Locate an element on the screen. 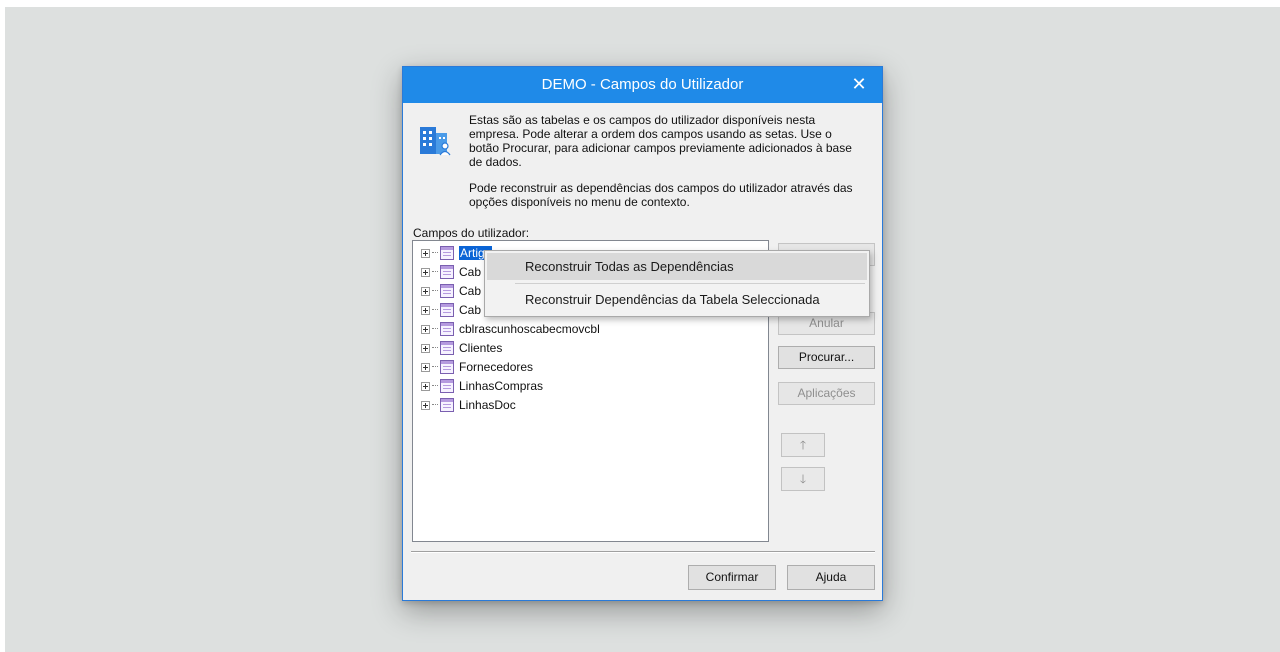 This screenshot has width=1280, height=652. close-icon: ✕ is located at coordinates (859, 84).